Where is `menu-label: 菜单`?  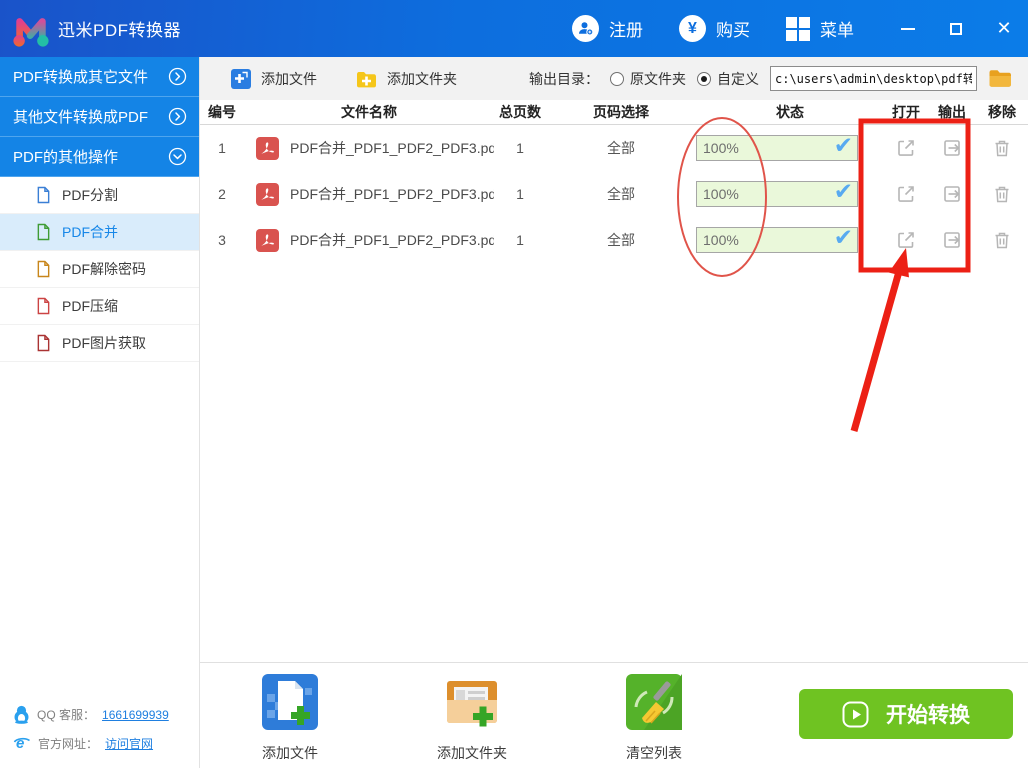
menu-label: 菜单 is located at coordinates (837, 30).